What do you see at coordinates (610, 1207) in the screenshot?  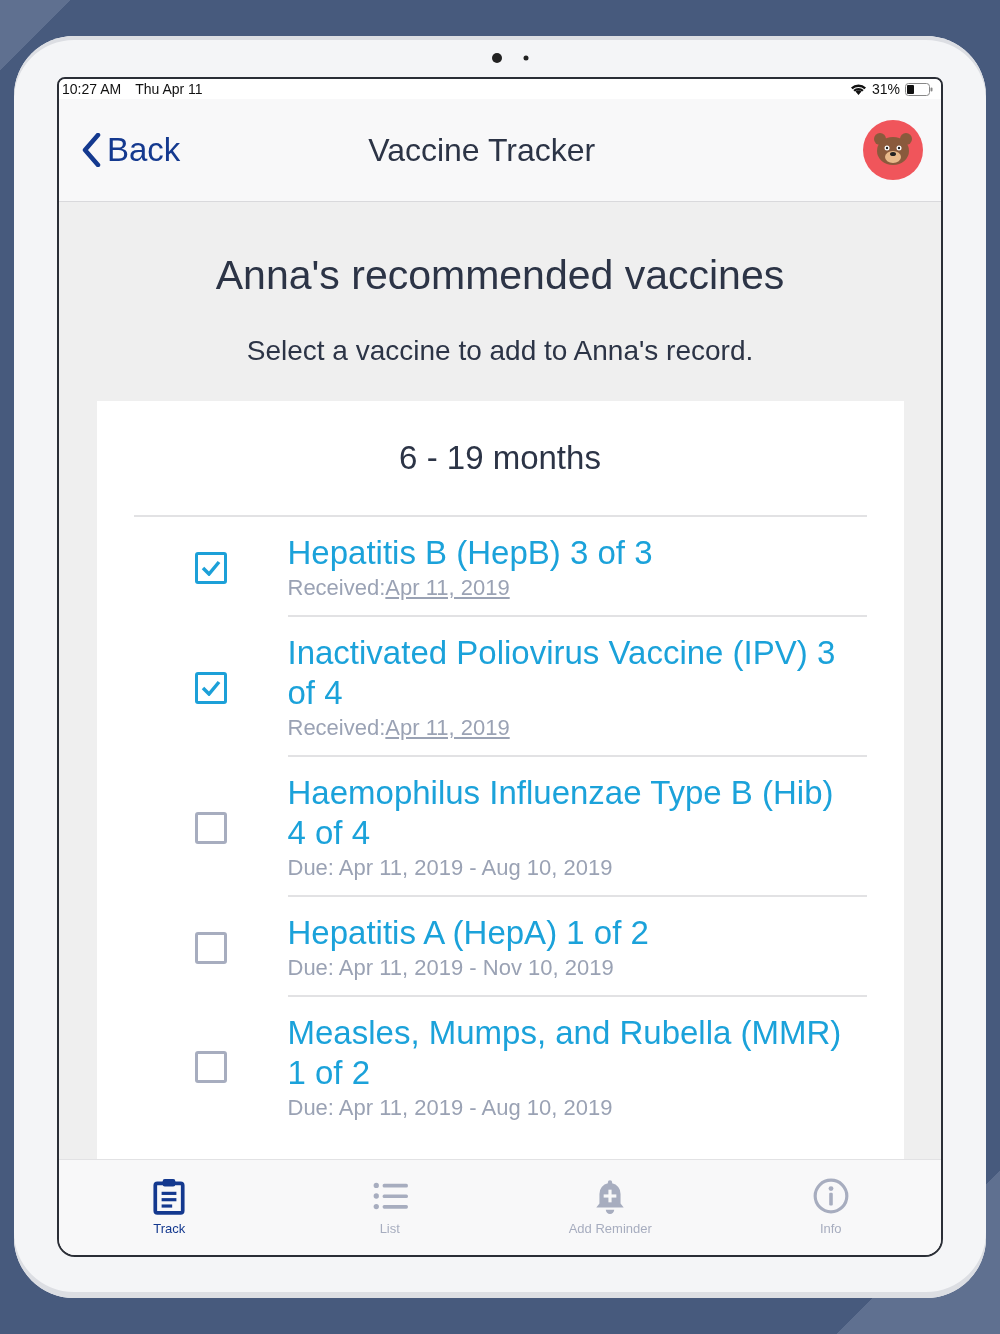 I see `tab-item: Add Reminder` at bounding box center [610, 1207].